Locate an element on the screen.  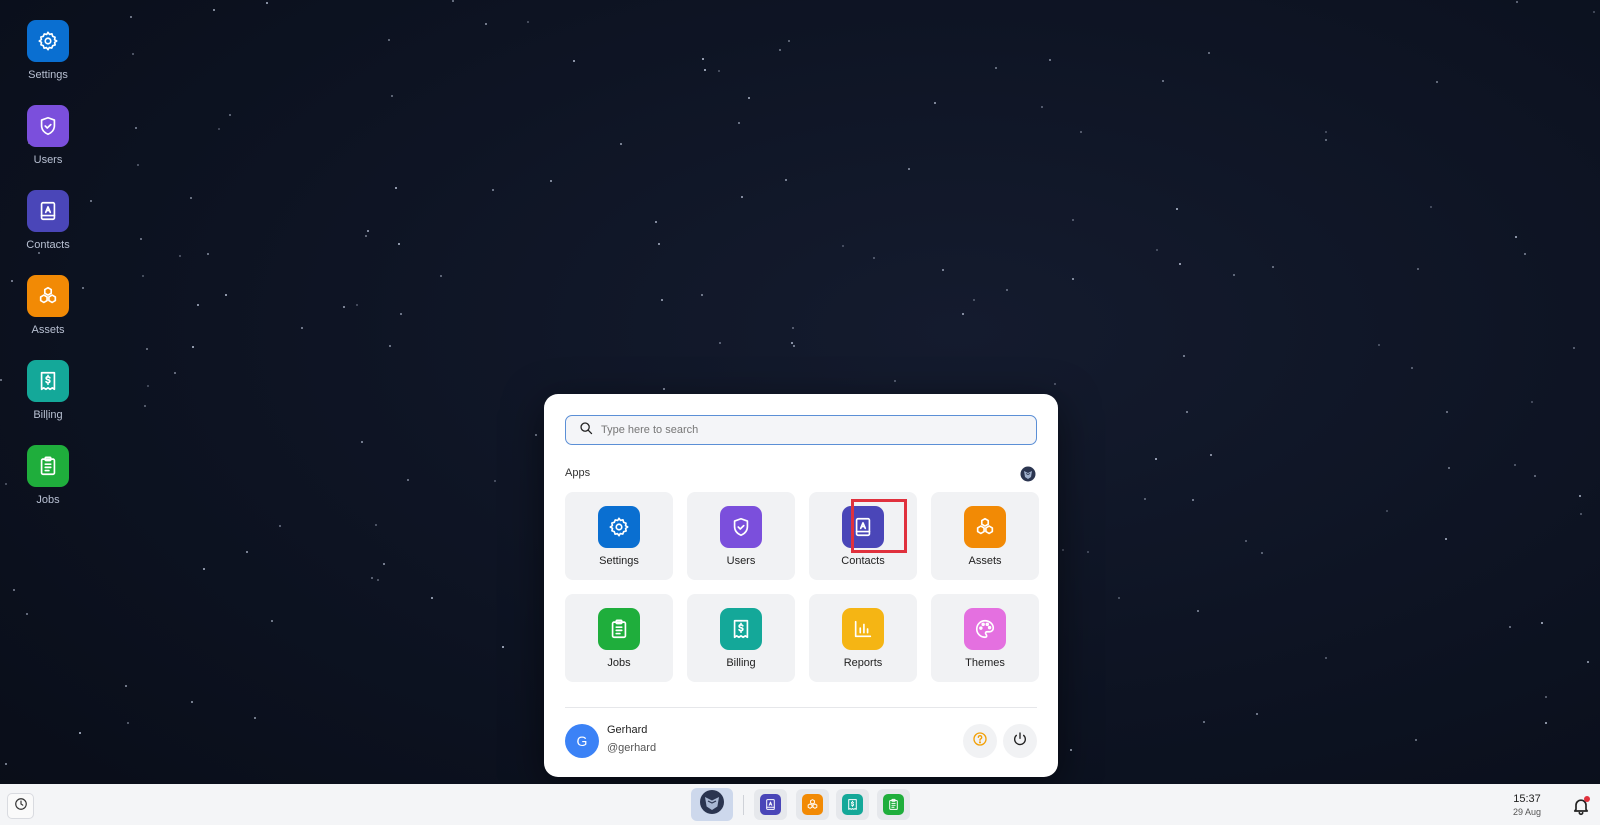
taskbar-app-assets is located at coordinates (812, 804).